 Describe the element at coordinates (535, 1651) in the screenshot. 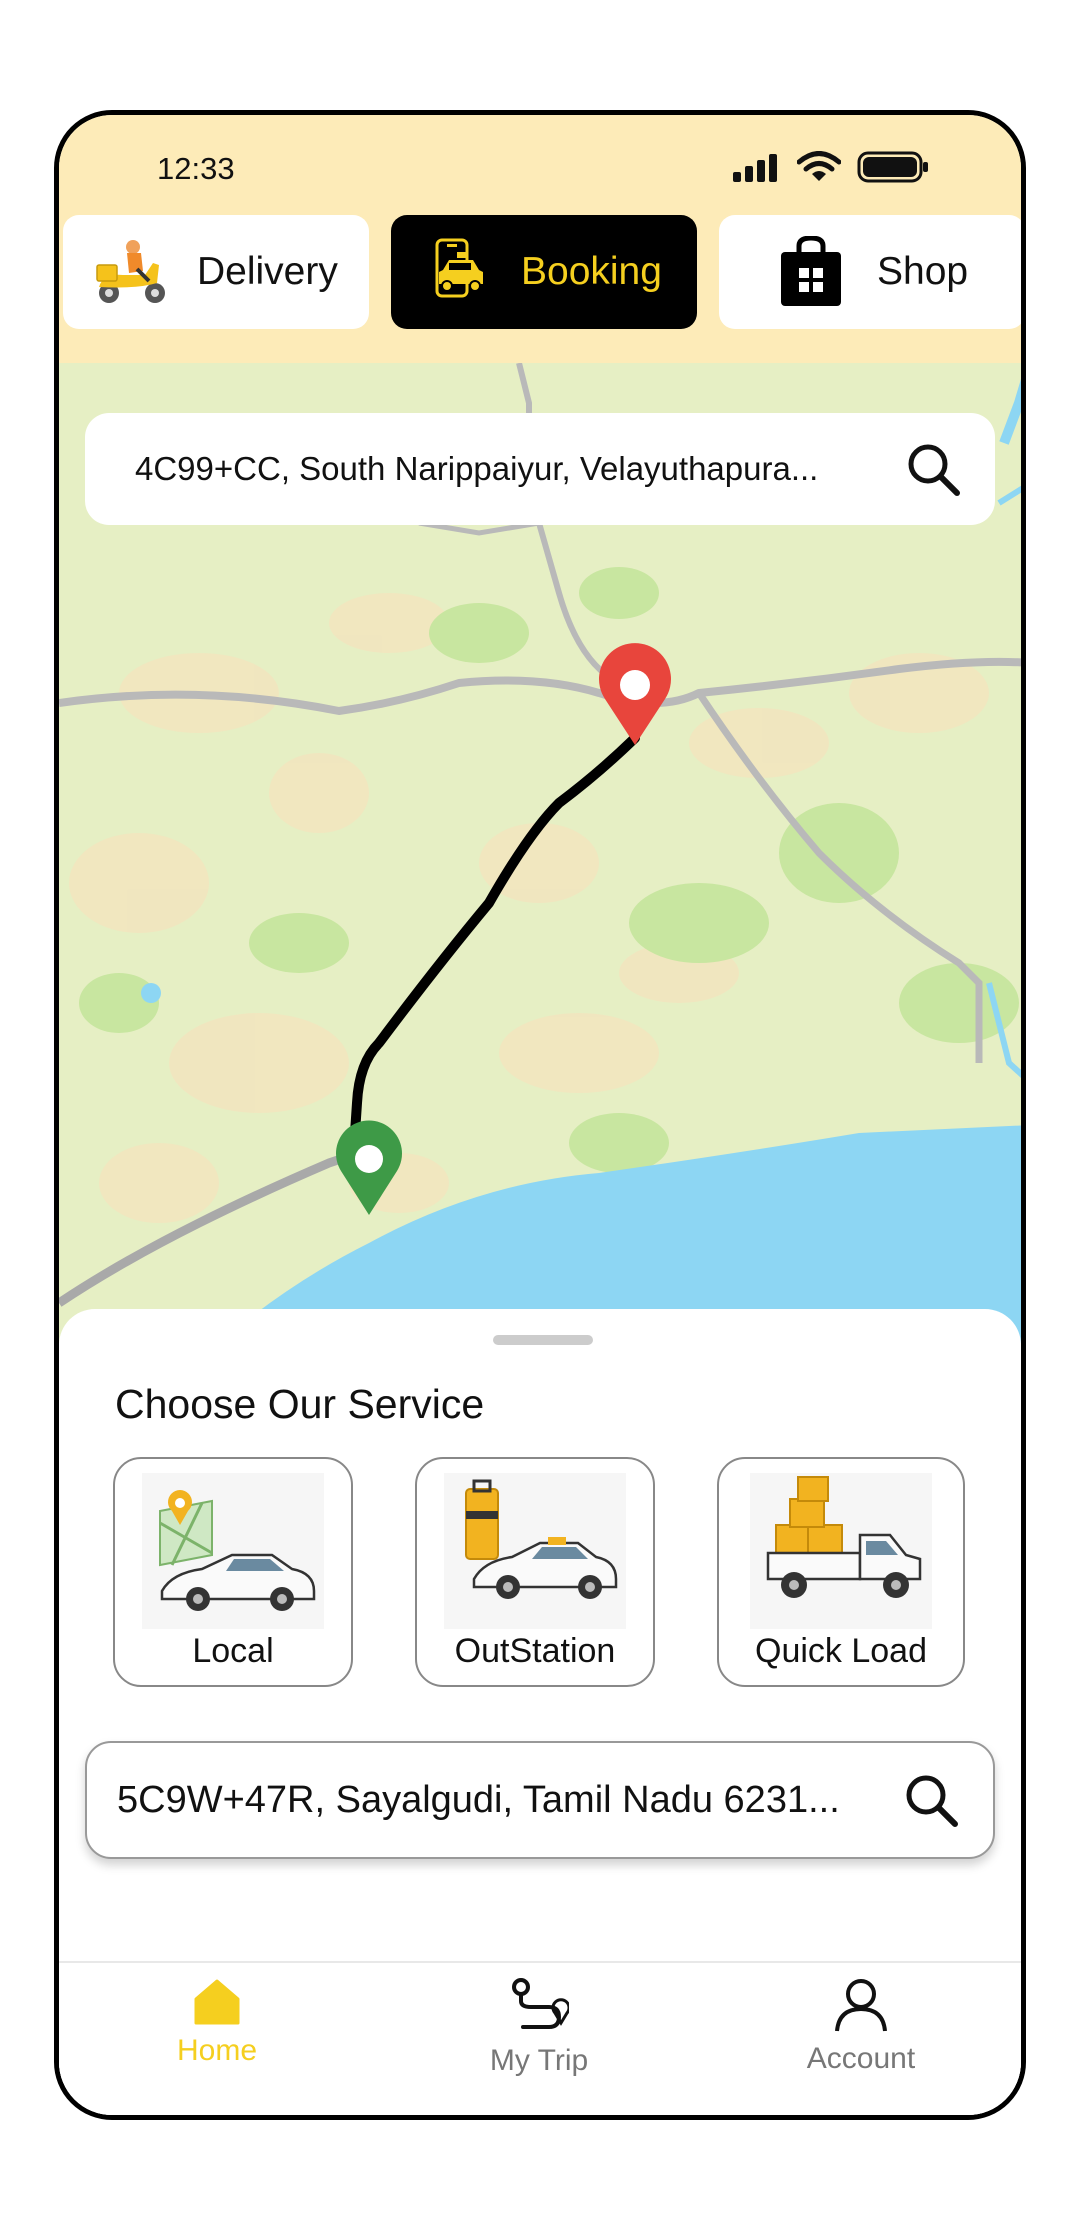

I see `service-card-outstation-label: OutStation` at that location.